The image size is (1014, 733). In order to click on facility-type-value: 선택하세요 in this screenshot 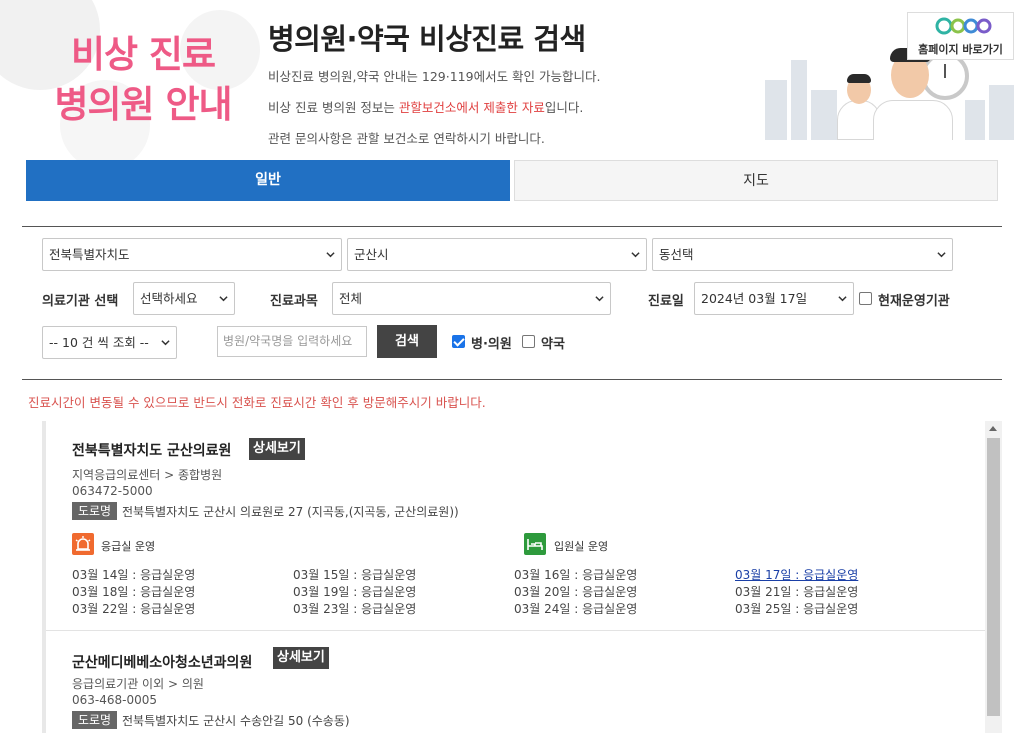, I will do `click(169, 298)`.